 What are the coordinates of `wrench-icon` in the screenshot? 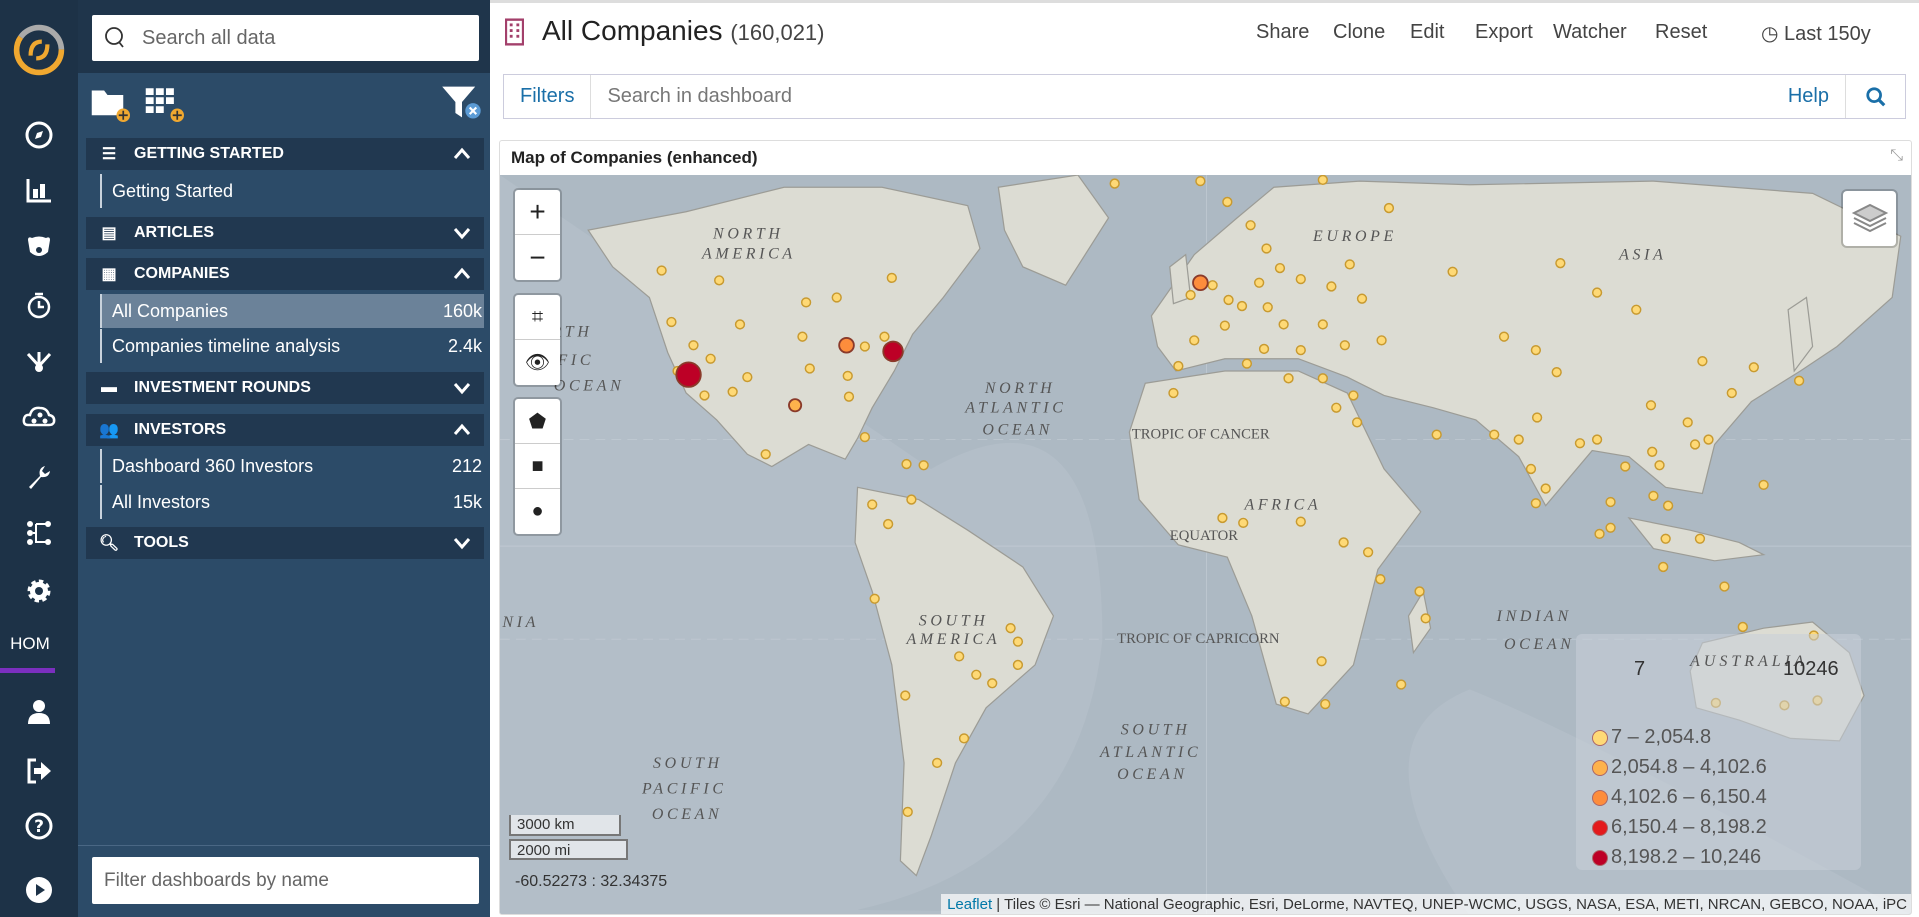 It's located at (39, 477).